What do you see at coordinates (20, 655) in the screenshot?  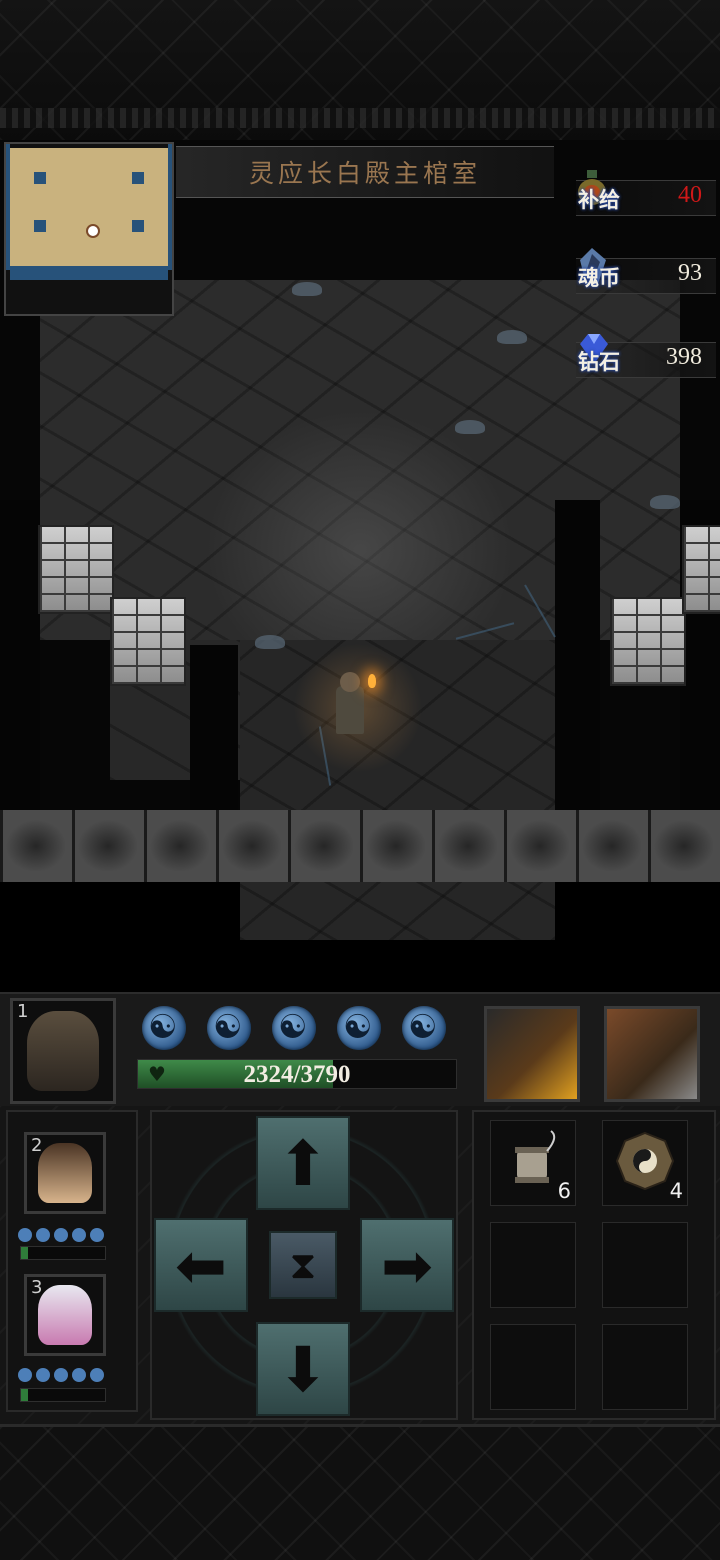 I see `dark-wall` at bounding box center [20, 655].